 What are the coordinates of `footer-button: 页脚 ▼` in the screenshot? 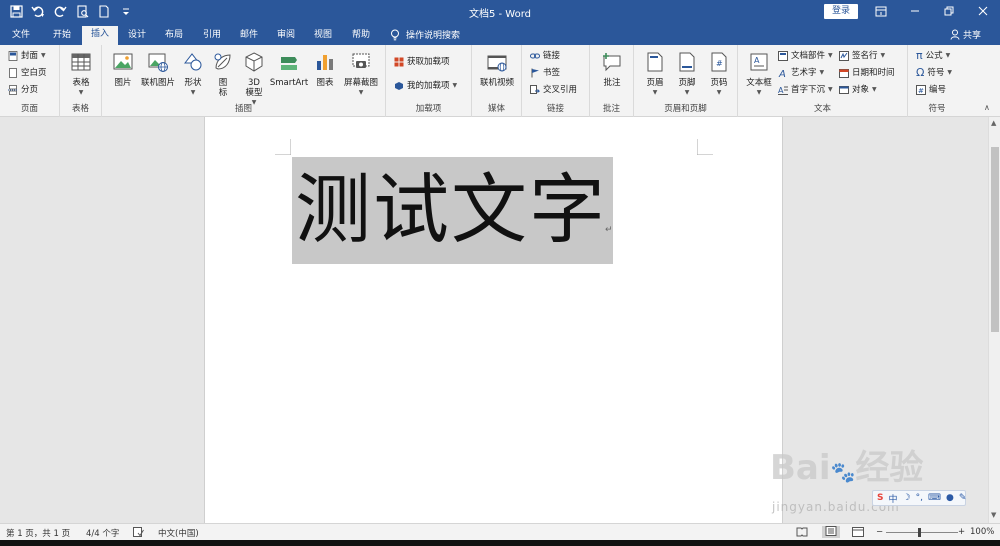 It's located at (687, 74).